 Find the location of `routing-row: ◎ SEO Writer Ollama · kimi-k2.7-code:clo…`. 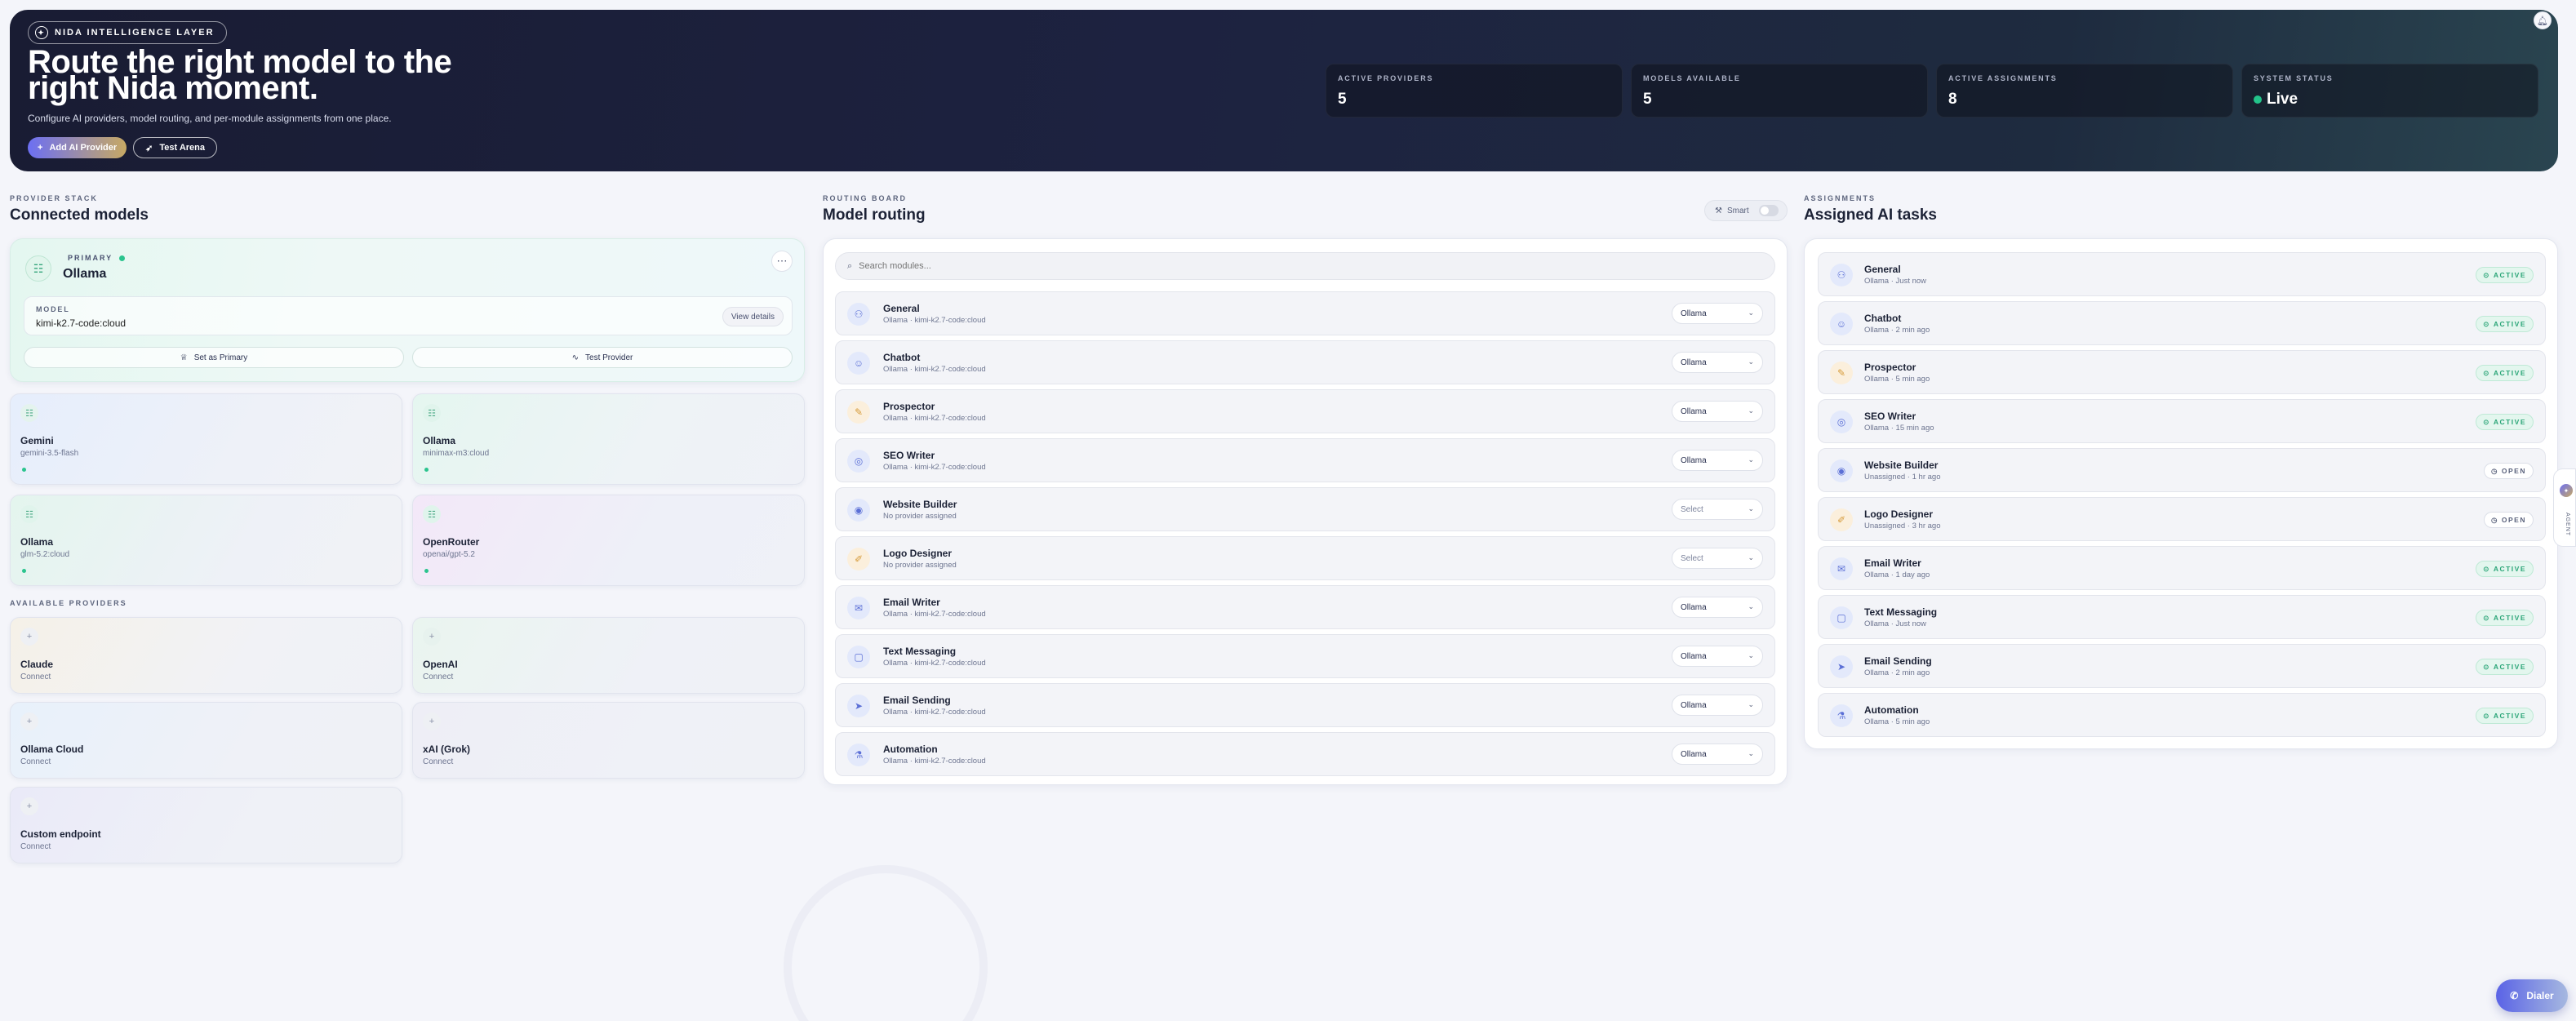

routing-row: ◎ SEO Writer Ollama · kimi-k2.7-code:clo… is located at coordinates (1305, 460).